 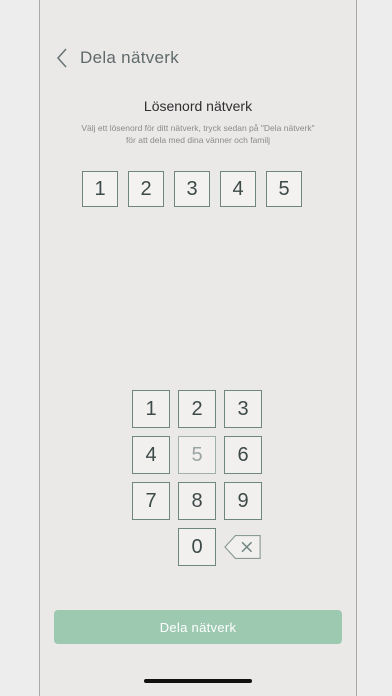 What do you see at coordinates (243, 409) in the screenshot?
I see `key-3: 3` at bounding box center [243, 409].